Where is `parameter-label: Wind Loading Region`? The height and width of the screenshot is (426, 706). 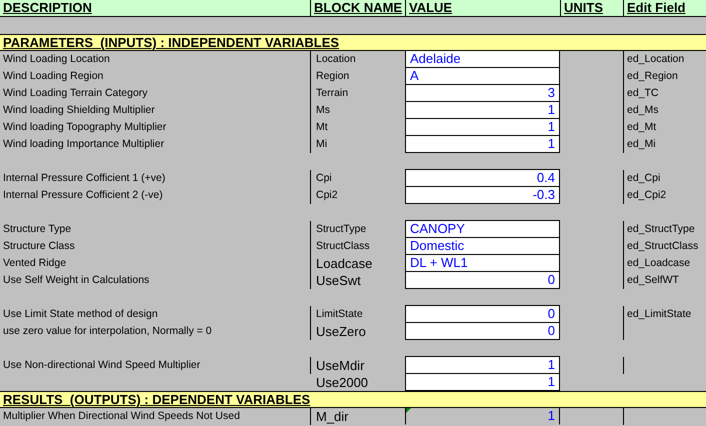
parameter-label: Wind Loading Region is located at coordinates (53, 76).